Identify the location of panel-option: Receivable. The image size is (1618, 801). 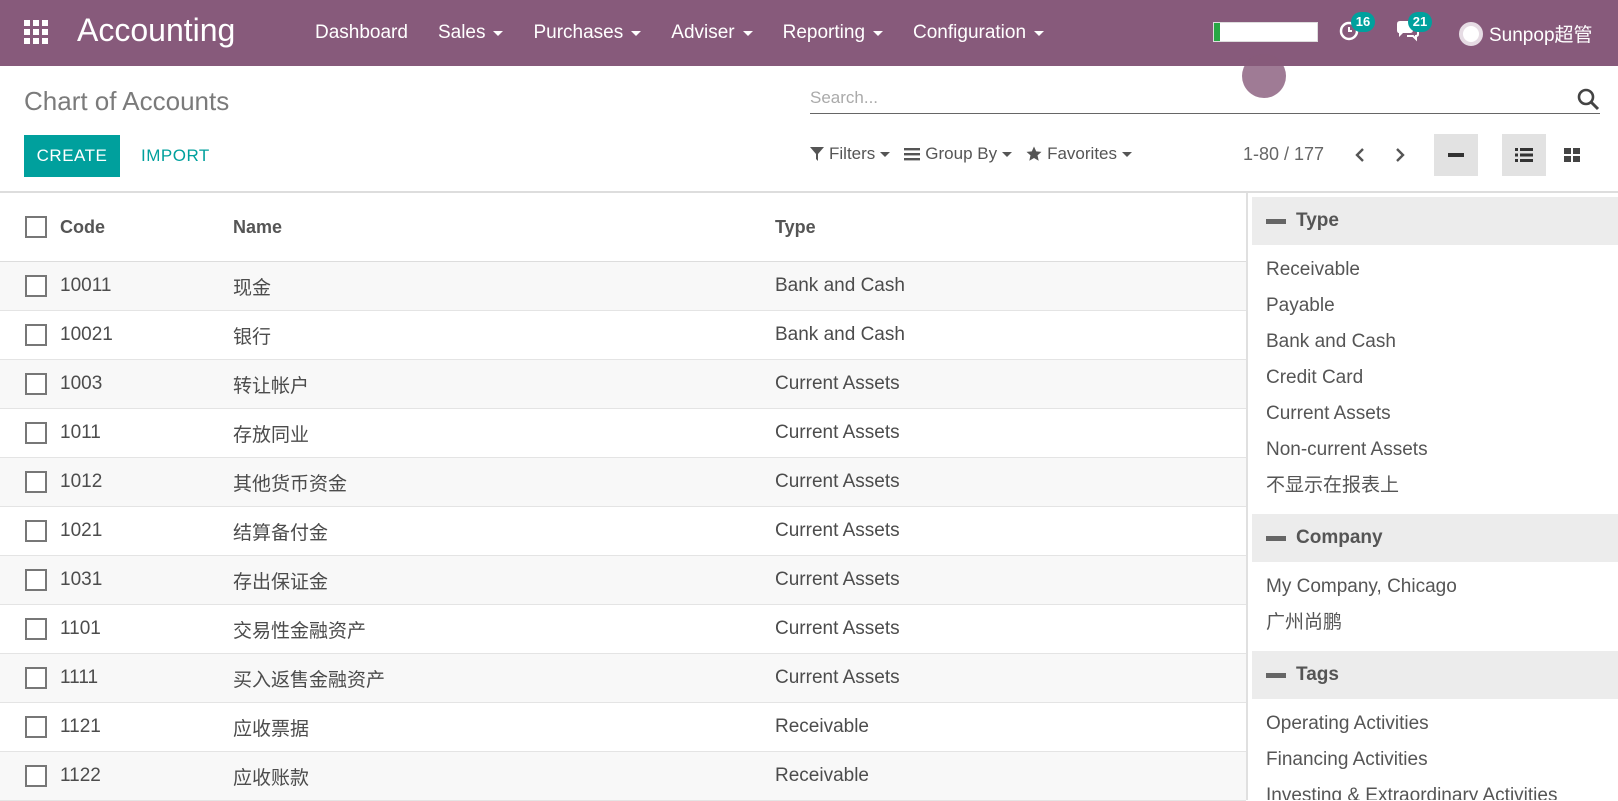
(1433, 270).